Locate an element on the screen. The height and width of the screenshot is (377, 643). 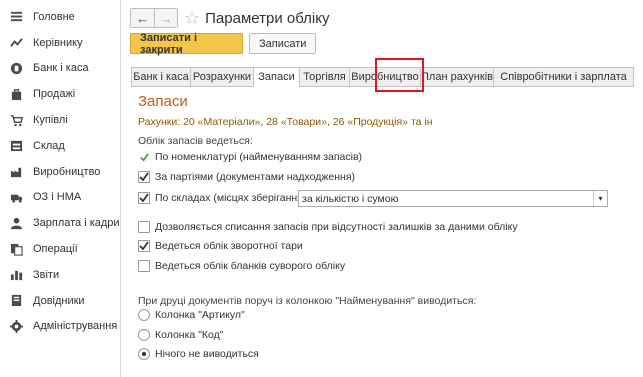
sidebar-item-label: Адміністрування is located at coordinates (75, 326).